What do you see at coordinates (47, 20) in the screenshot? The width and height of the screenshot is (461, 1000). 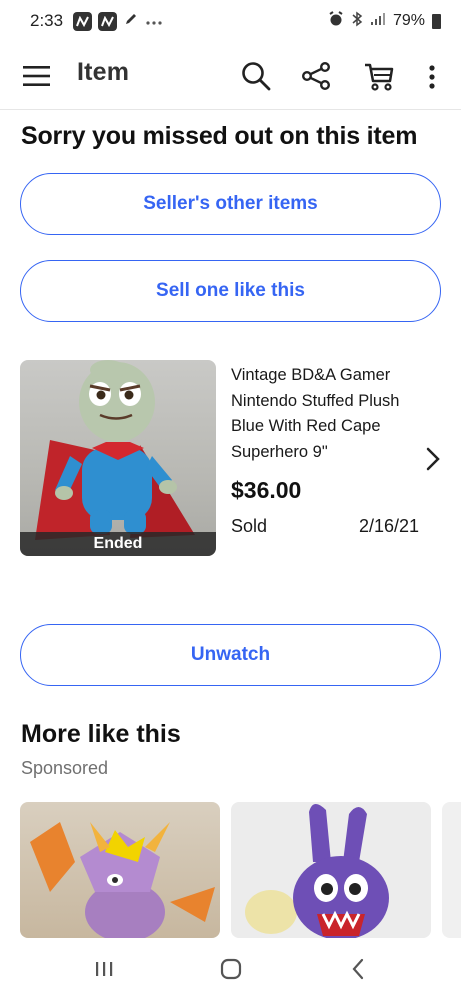 I see `status-time: 2:33` at bounding box center [47, 20].